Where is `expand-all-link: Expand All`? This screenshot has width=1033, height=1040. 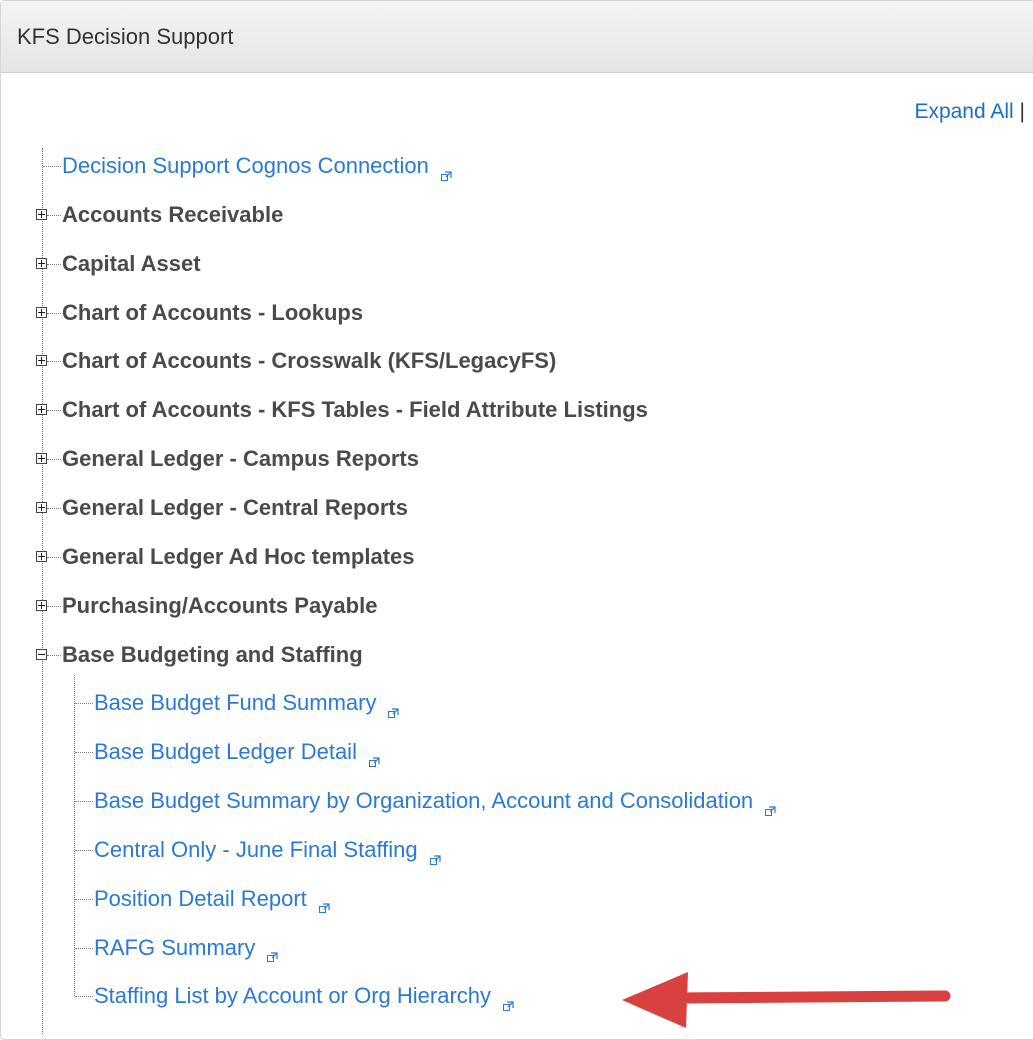 expand-all-link: Expand All is located at coordinates (963, 111).